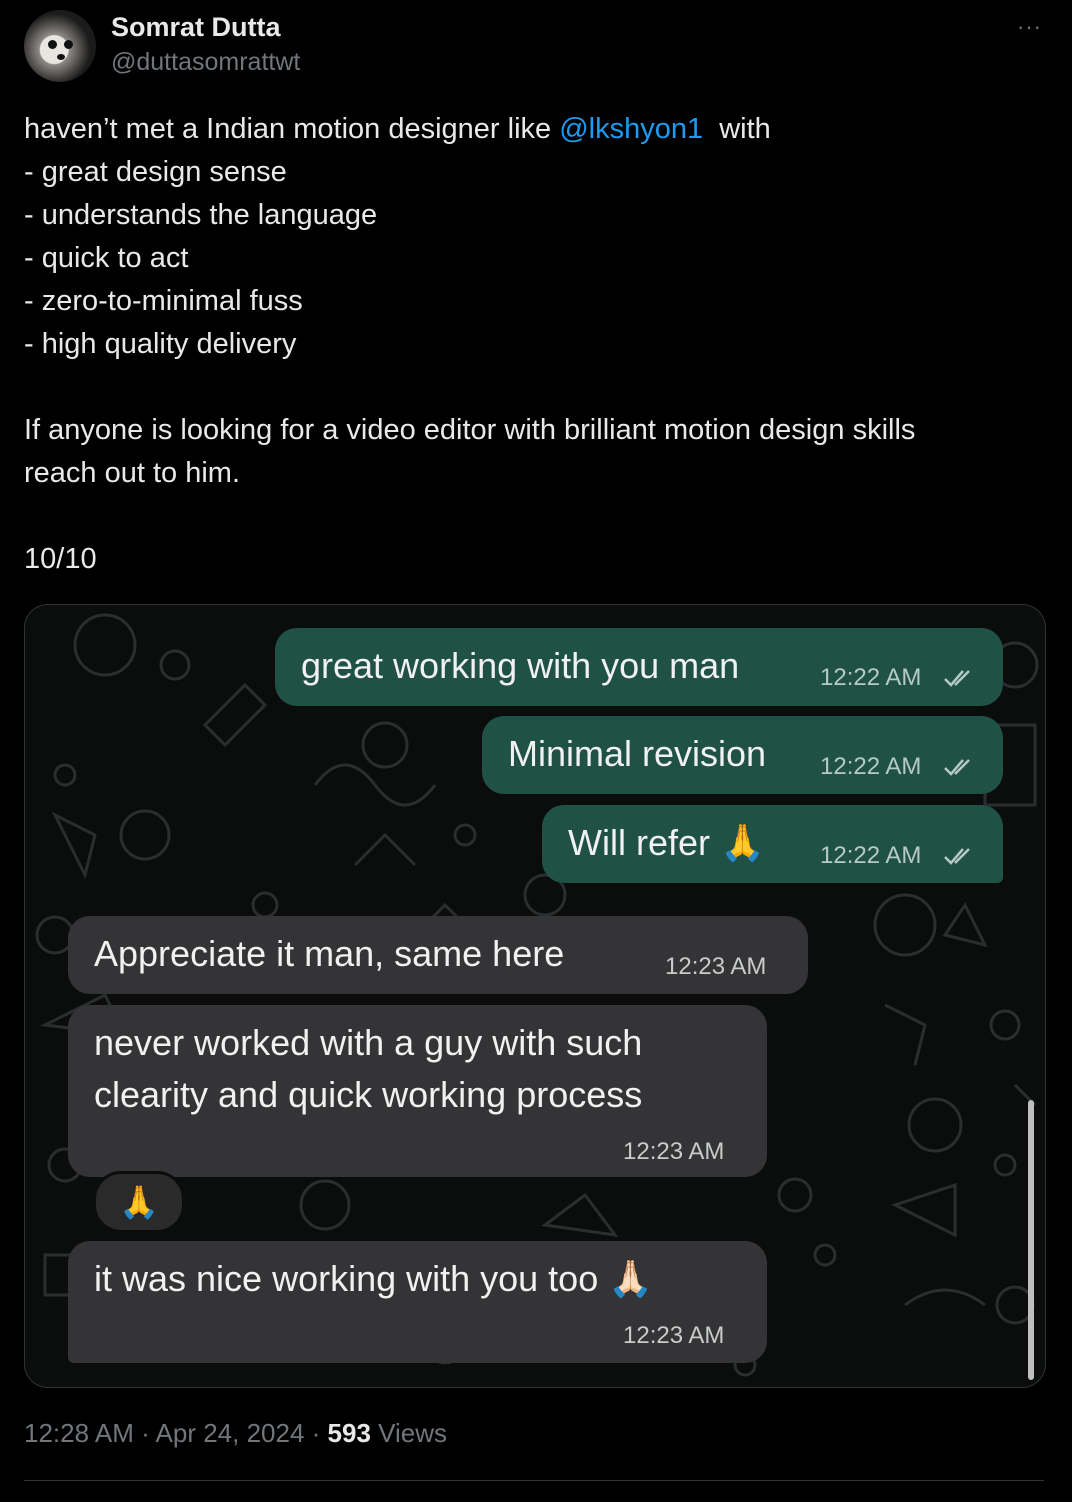  I want to click on chat-bubble-outgoing: Minimal revision 12:22 AM, so click(742, 755).